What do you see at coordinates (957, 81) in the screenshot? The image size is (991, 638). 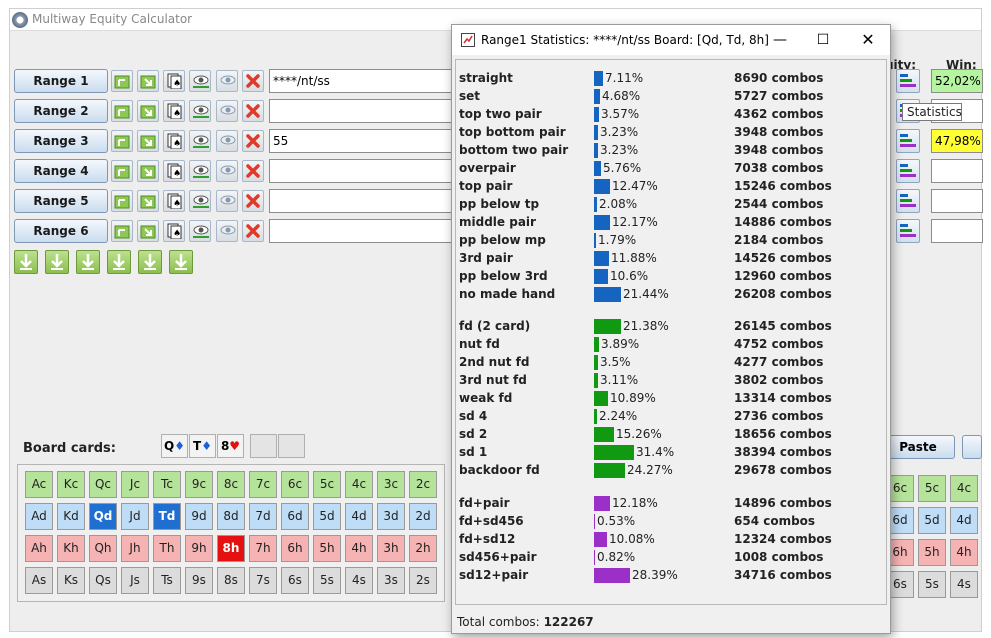 I see `win-field: 52,02%` at bounding box center [957, 81].